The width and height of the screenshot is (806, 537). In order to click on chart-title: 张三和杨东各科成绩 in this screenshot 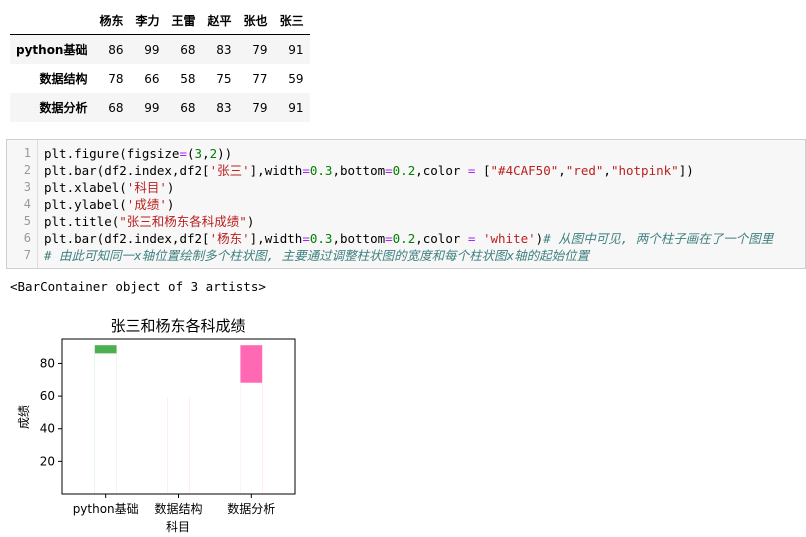, I will do `click(177, 326)`.